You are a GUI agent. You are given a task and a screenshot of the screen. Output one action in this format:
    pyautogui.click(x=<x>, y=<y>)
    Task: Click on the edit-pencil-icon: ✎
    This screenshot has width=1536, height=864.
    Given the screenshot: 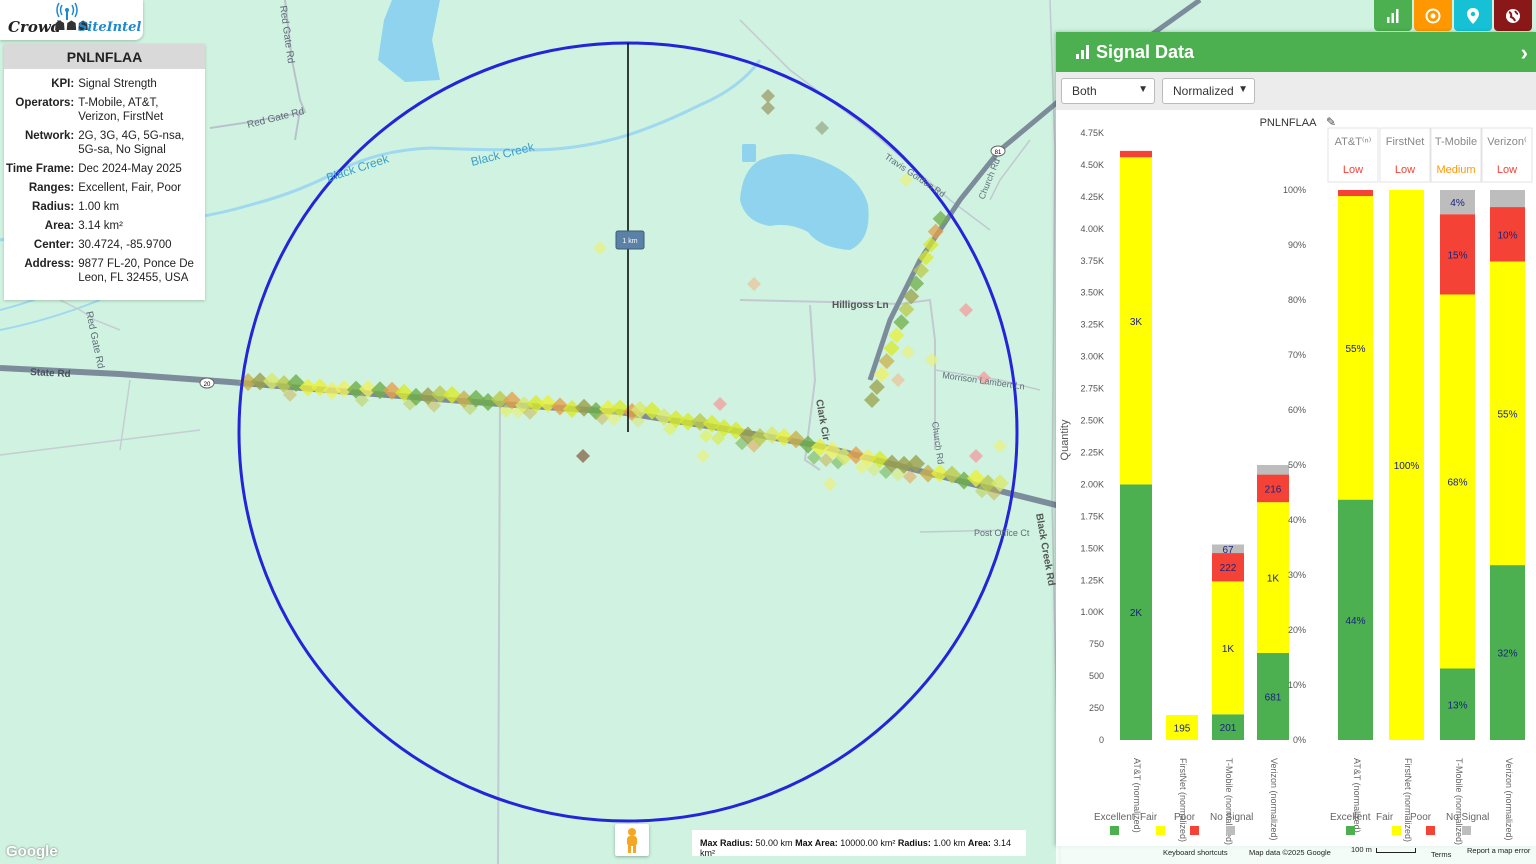 What is the action you would take?
    pyautogui.click(x=1331, y=122)
    